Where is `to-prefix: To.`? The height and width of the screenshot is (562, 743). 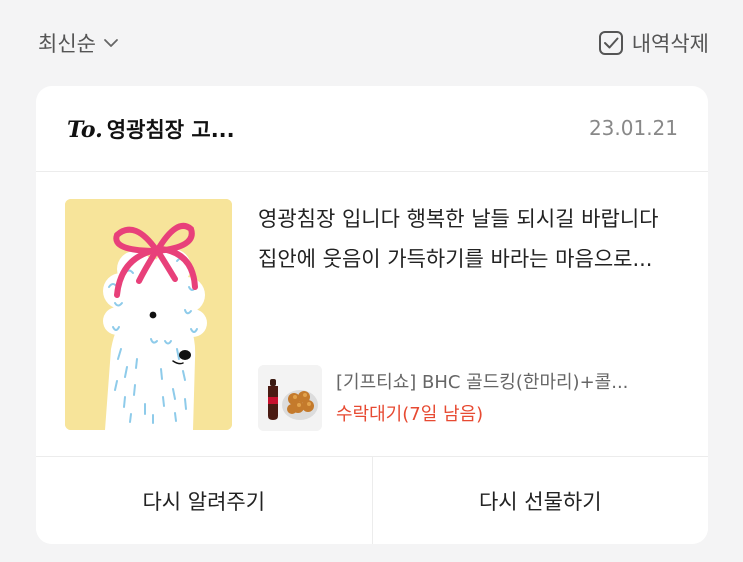
to-prefix: To. is located at coordinates (85, 130).